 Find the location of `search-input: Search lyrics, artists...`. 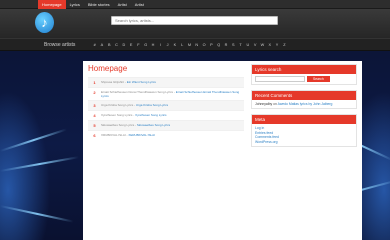

search-input: Search lyrics, artists... is located at coordinates (194, 20).